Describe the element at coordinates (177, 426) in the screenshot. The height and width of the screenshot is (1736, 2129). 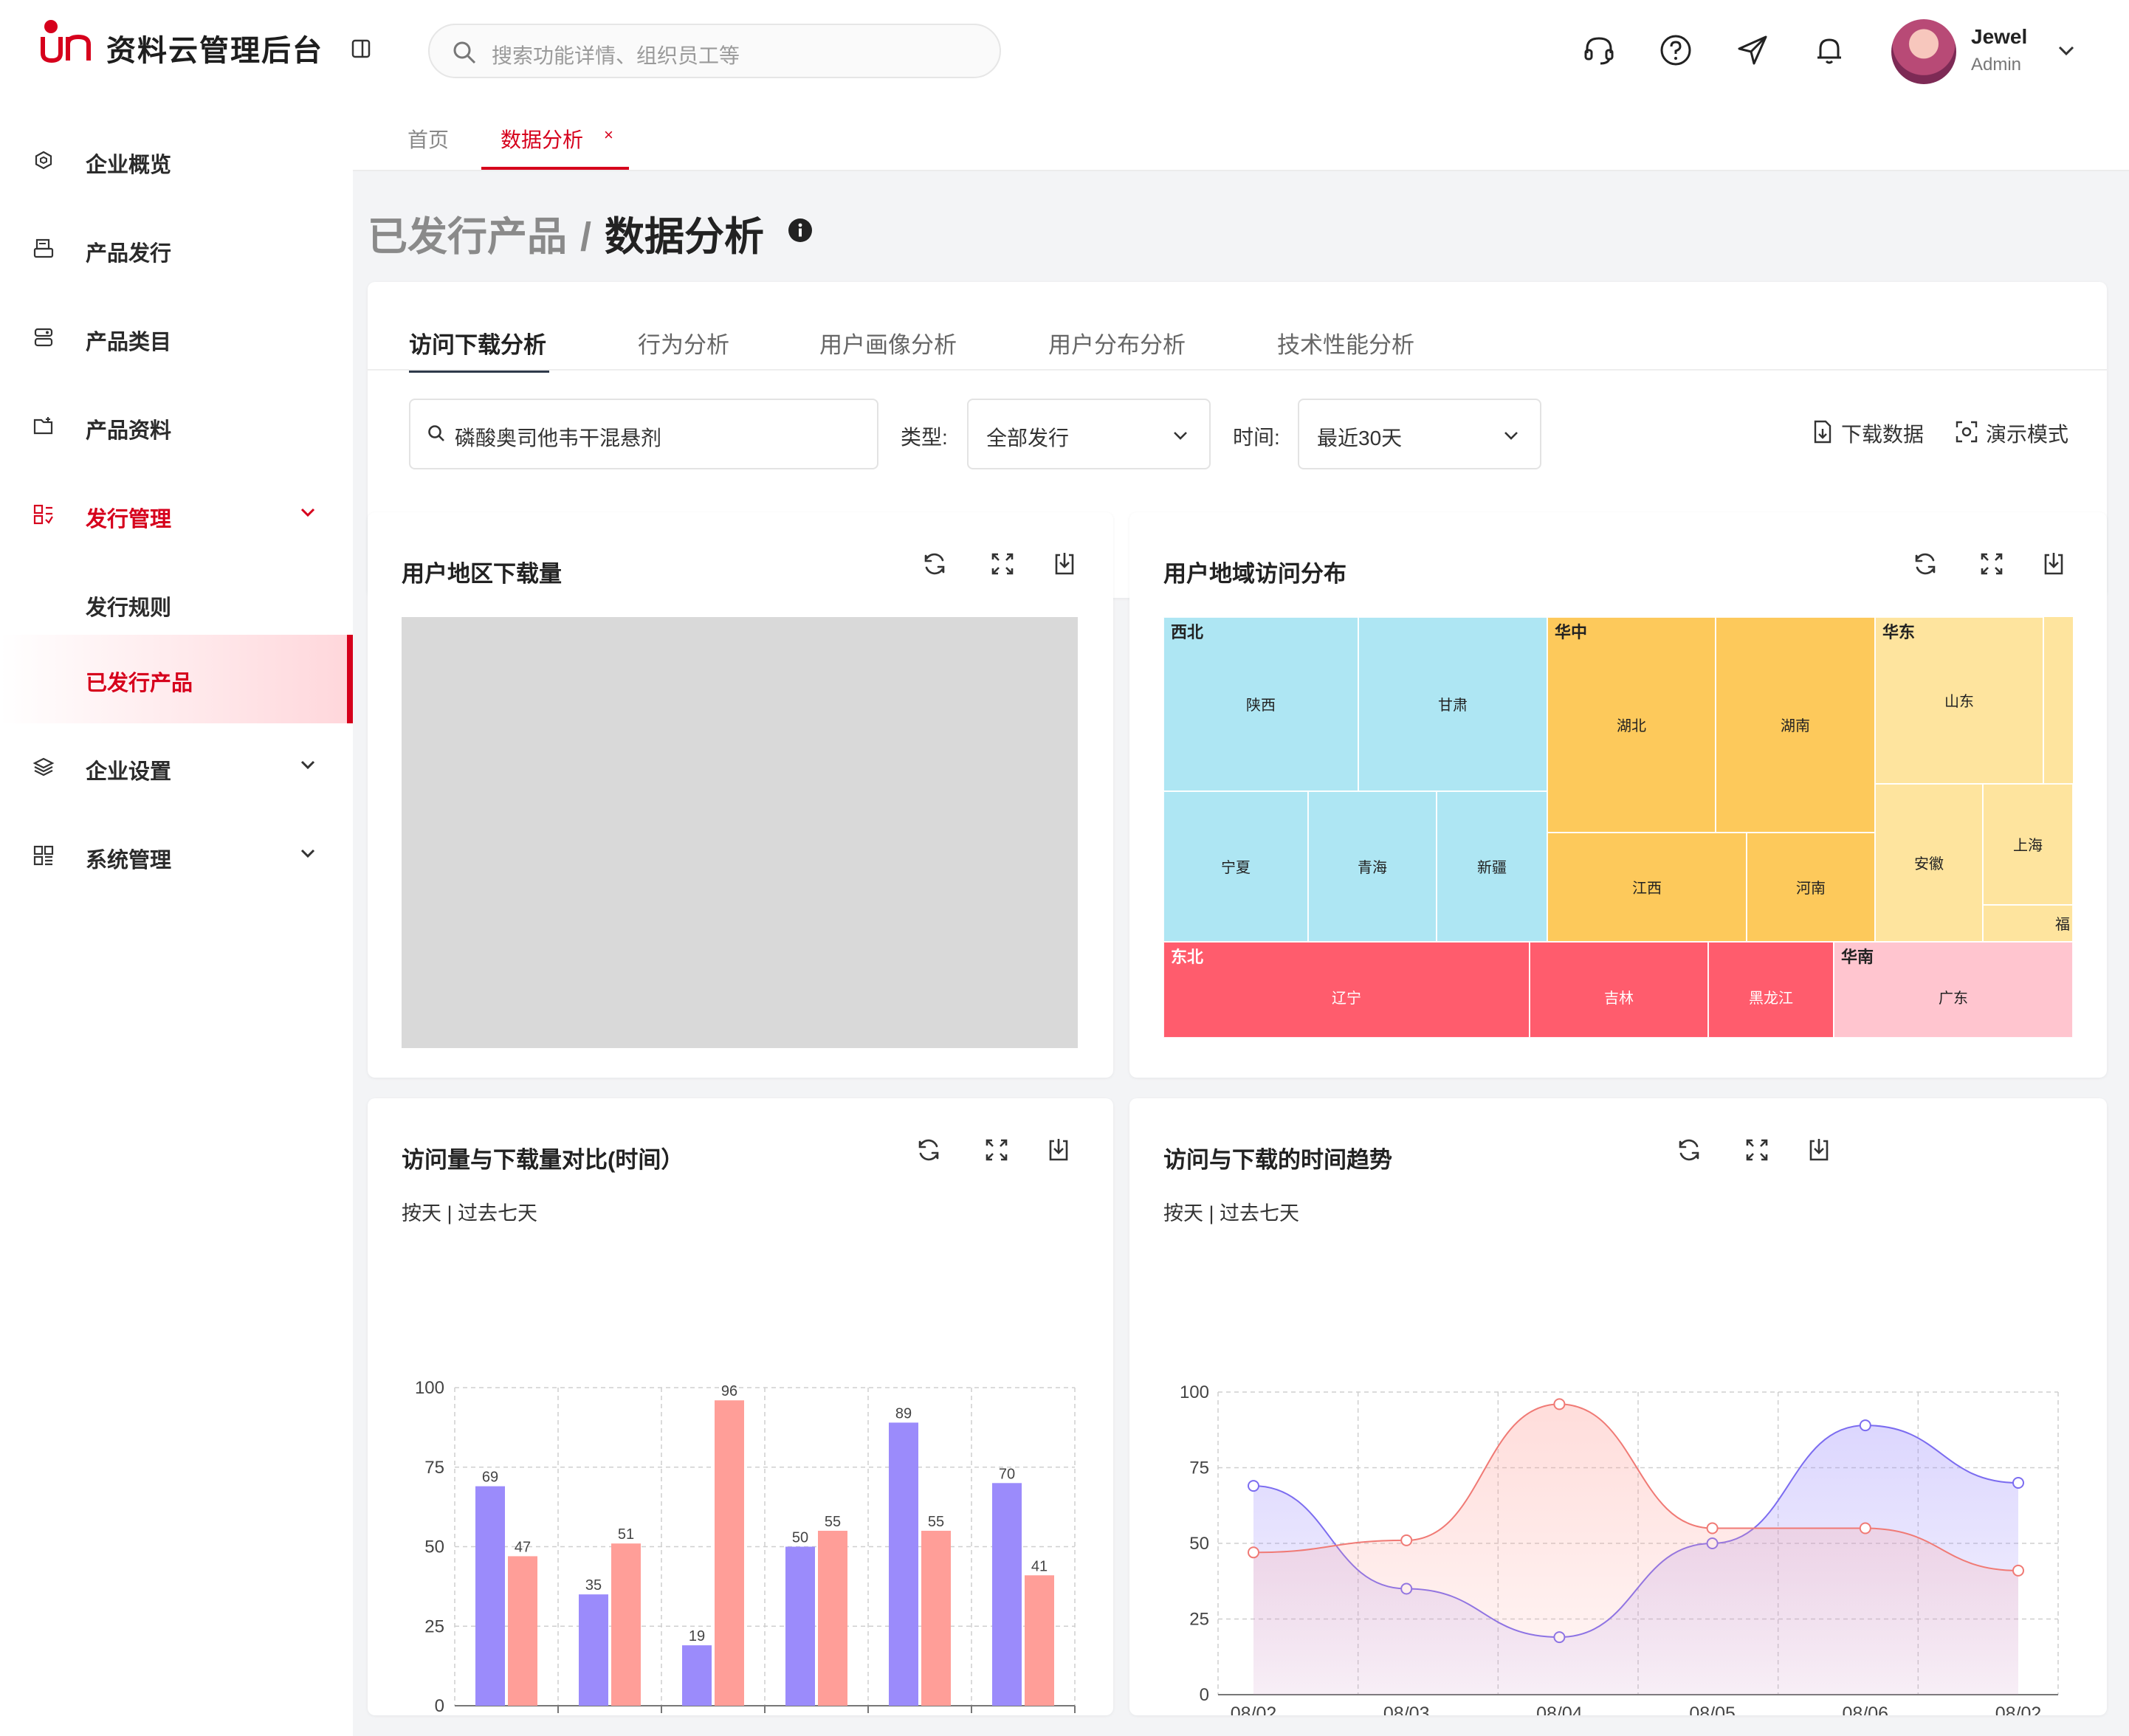
I see `sidebar-item-product-docs: 产品资料` at that location.